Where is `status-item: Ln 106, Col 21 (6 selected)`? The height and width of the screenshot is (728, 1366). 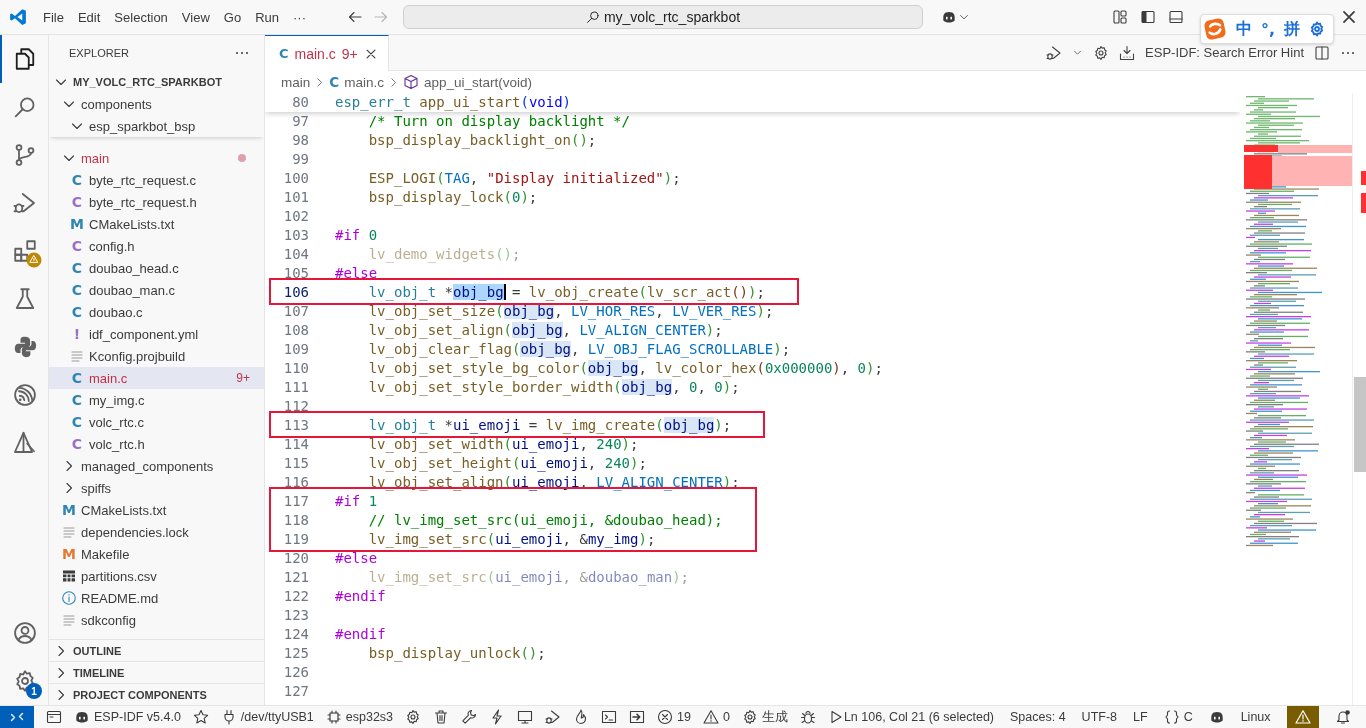
status-item: Ln 106, Col 21 (6 selected) is located at coordinates (918, 717).